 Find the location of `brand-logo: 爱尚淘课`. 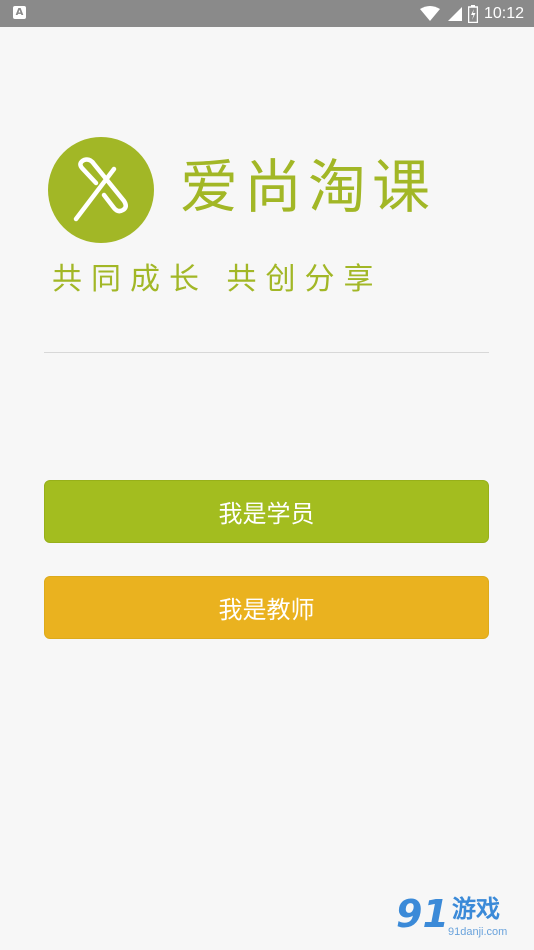

brand-logo: 爱尚淘课 is located at coordinates (268, 192).